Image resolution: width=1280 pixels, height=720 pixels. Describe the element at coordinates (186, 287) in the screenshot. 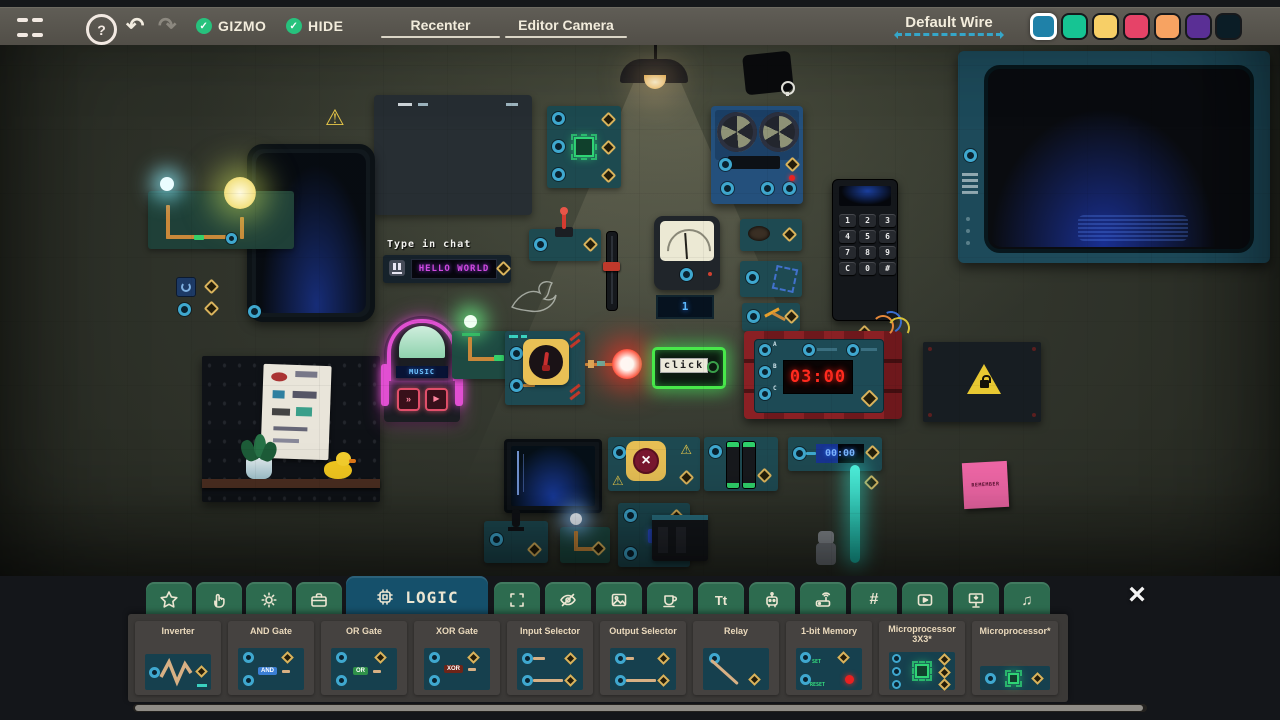

I see `blue-chip-port` at that location.